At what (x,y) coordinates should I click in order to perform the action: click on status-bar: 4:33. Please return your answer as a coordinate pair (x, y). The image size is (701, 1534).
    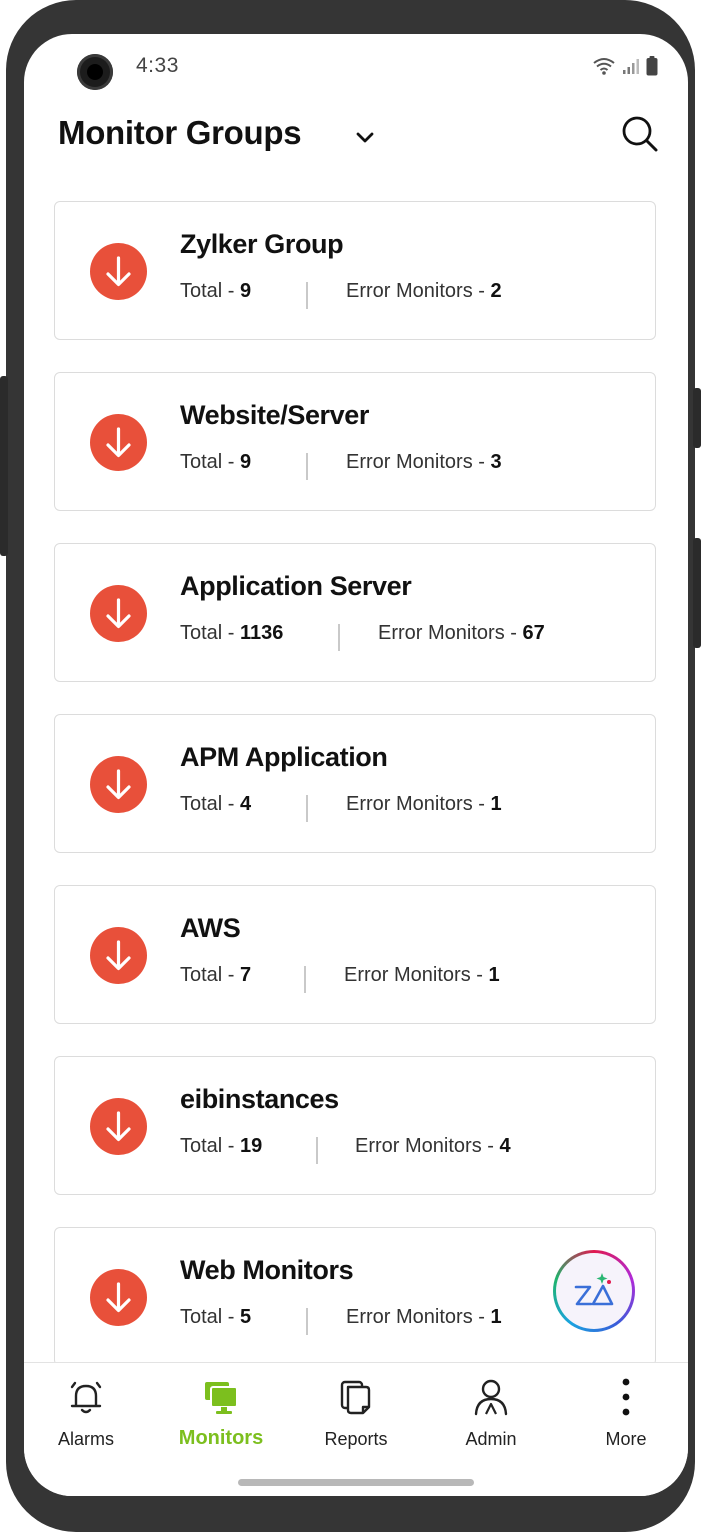
    Looking at the image, I should click on (356, 69).